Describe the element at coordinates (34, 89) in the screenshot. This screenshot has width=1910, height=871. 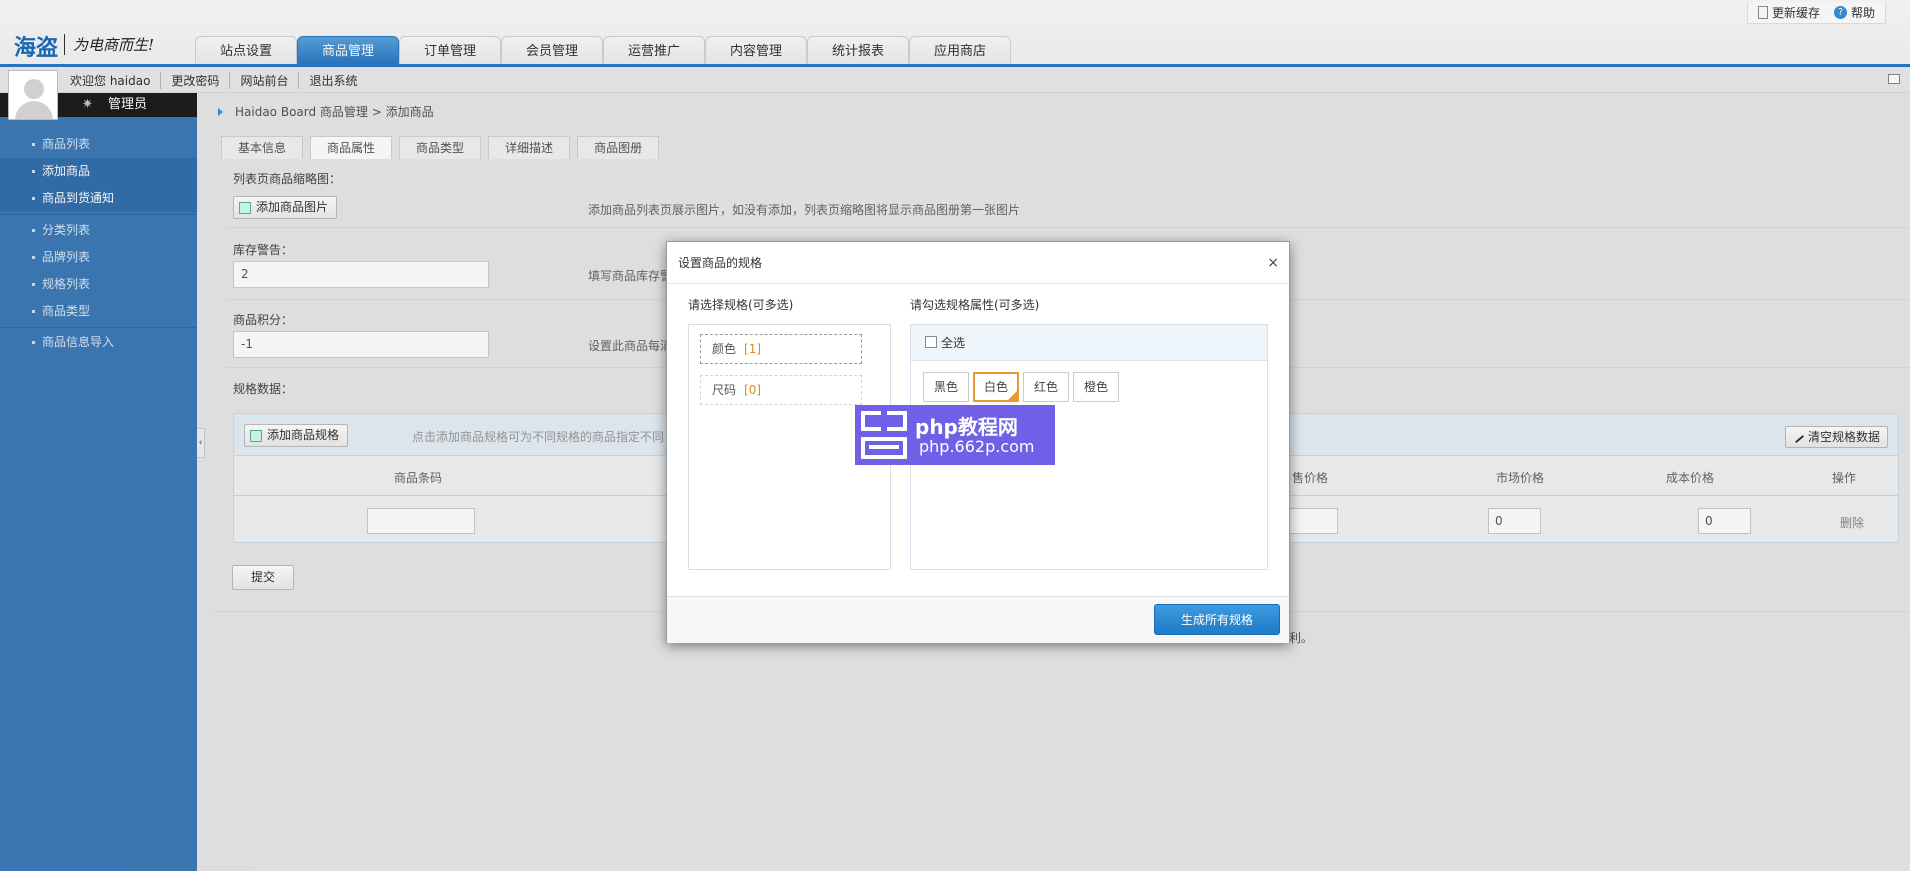
I see `avatar-head` at that location.